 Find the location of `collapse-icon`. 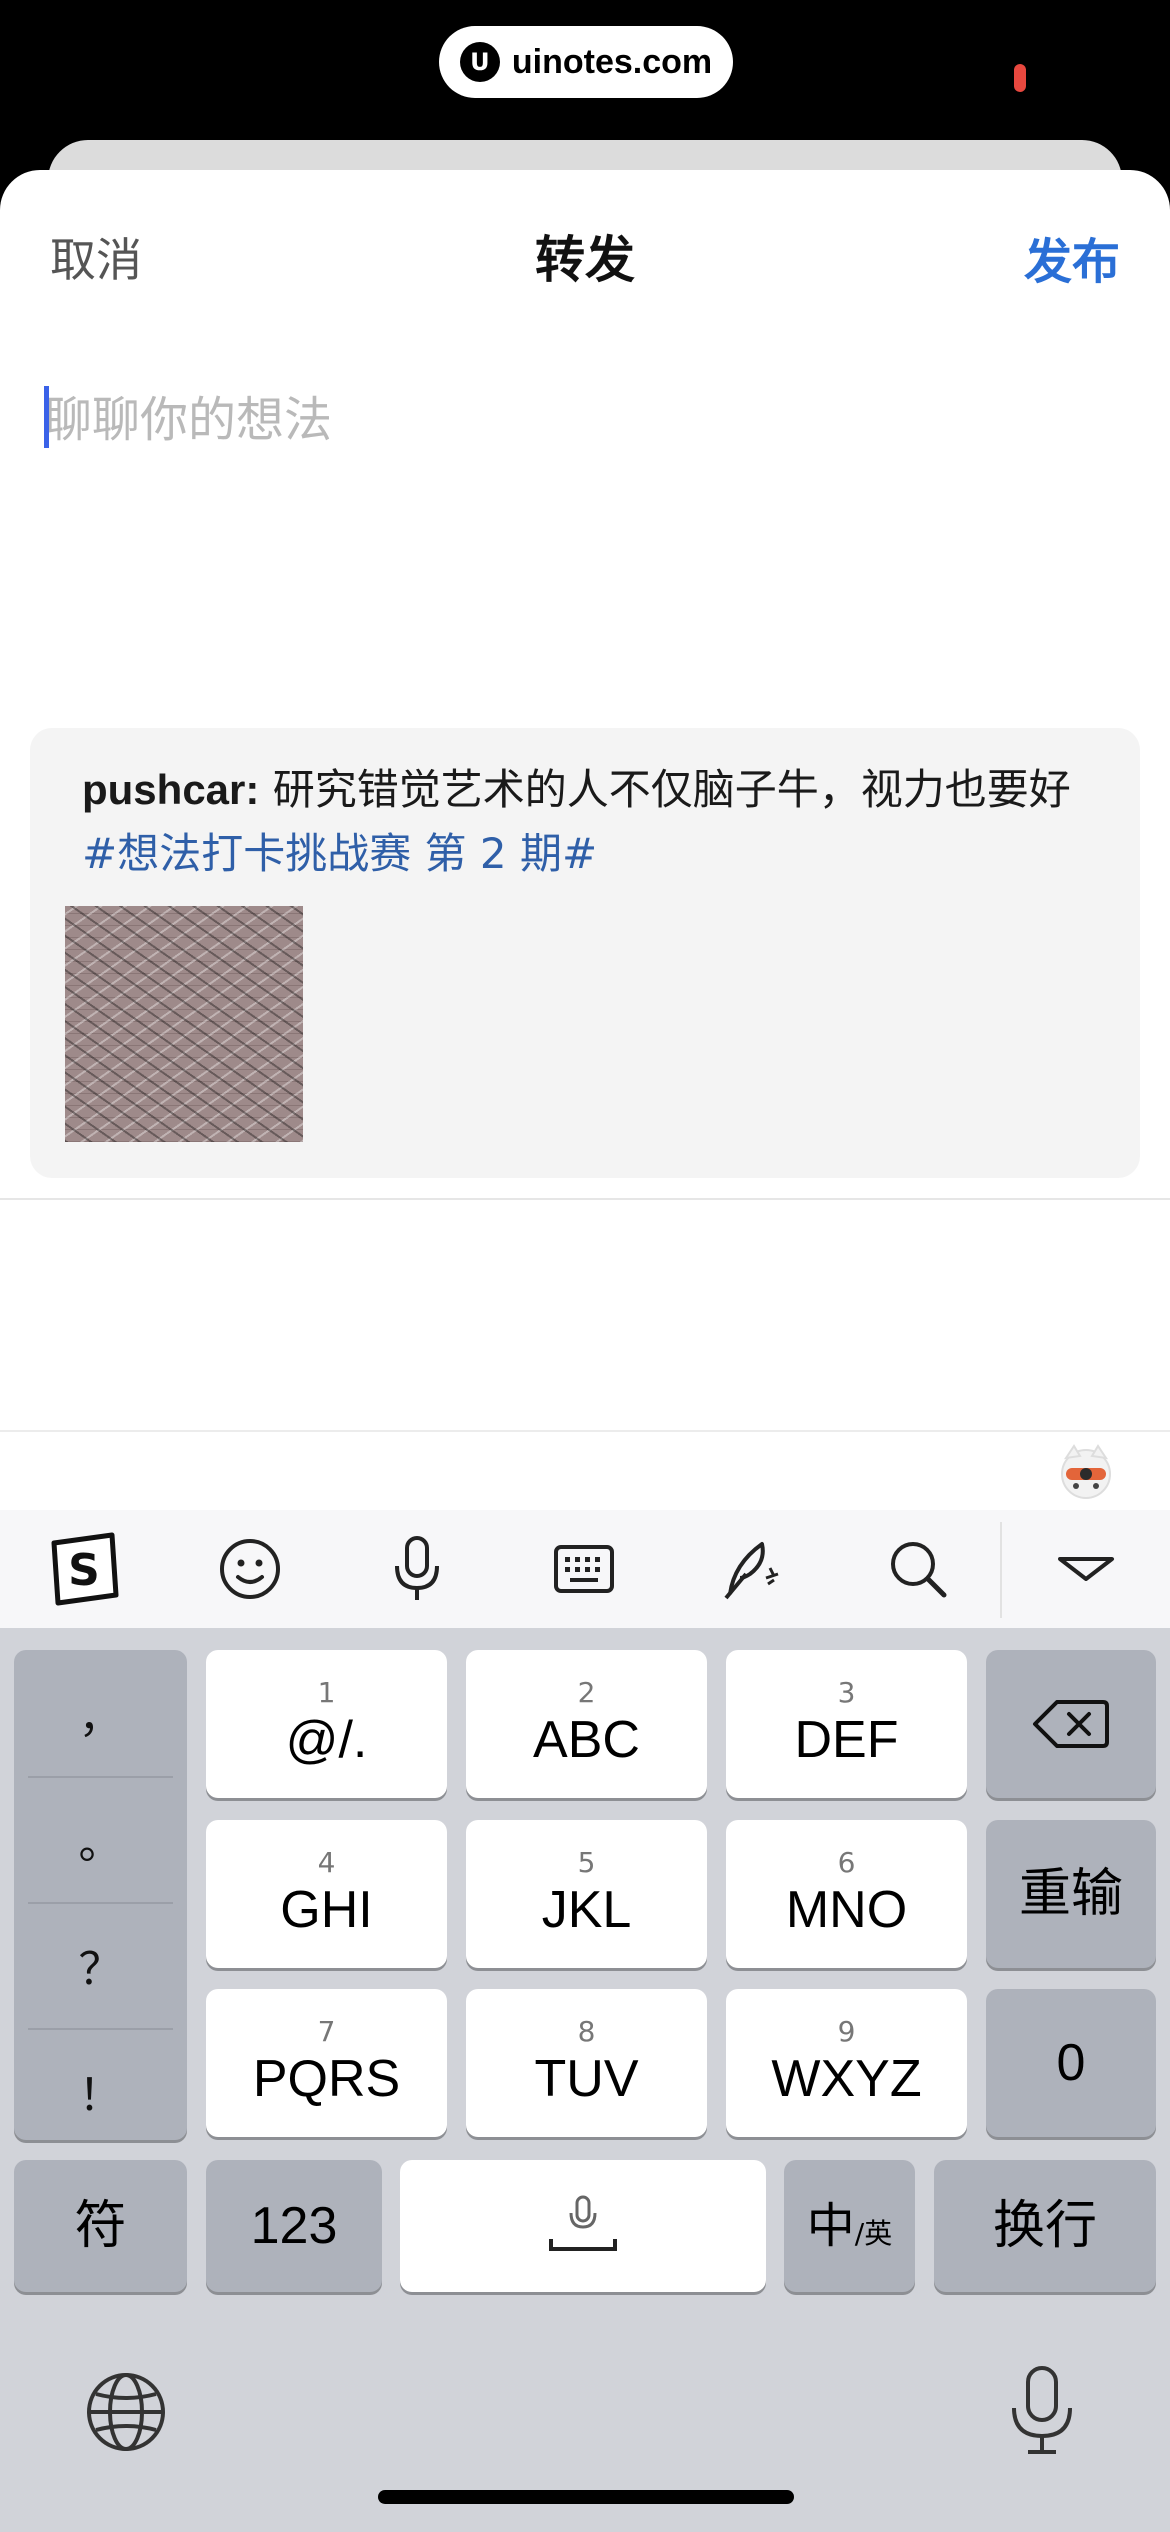

collapse-icon is located at coordinates (1086, 1569).